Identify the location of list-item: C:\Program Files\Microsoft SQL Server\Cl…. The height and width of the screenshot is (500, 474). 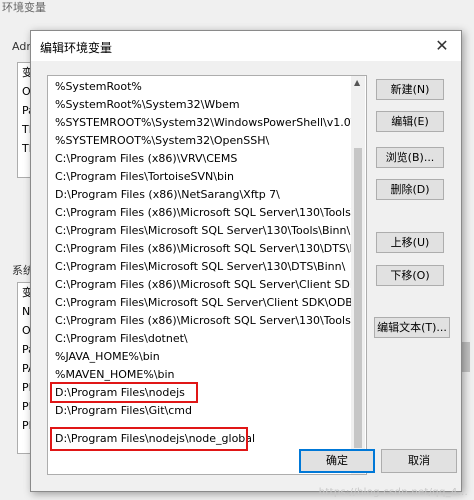
(201, 302).